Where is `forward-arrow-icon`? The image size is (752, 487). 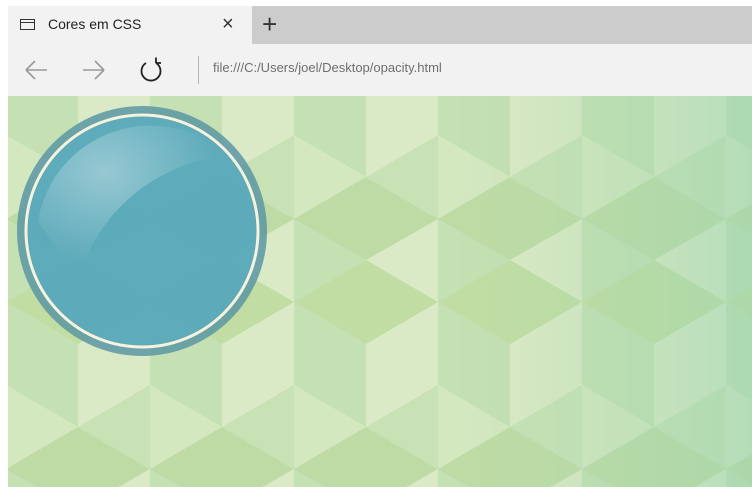
forward-arrow-icon is located at coordinates (94, 70).